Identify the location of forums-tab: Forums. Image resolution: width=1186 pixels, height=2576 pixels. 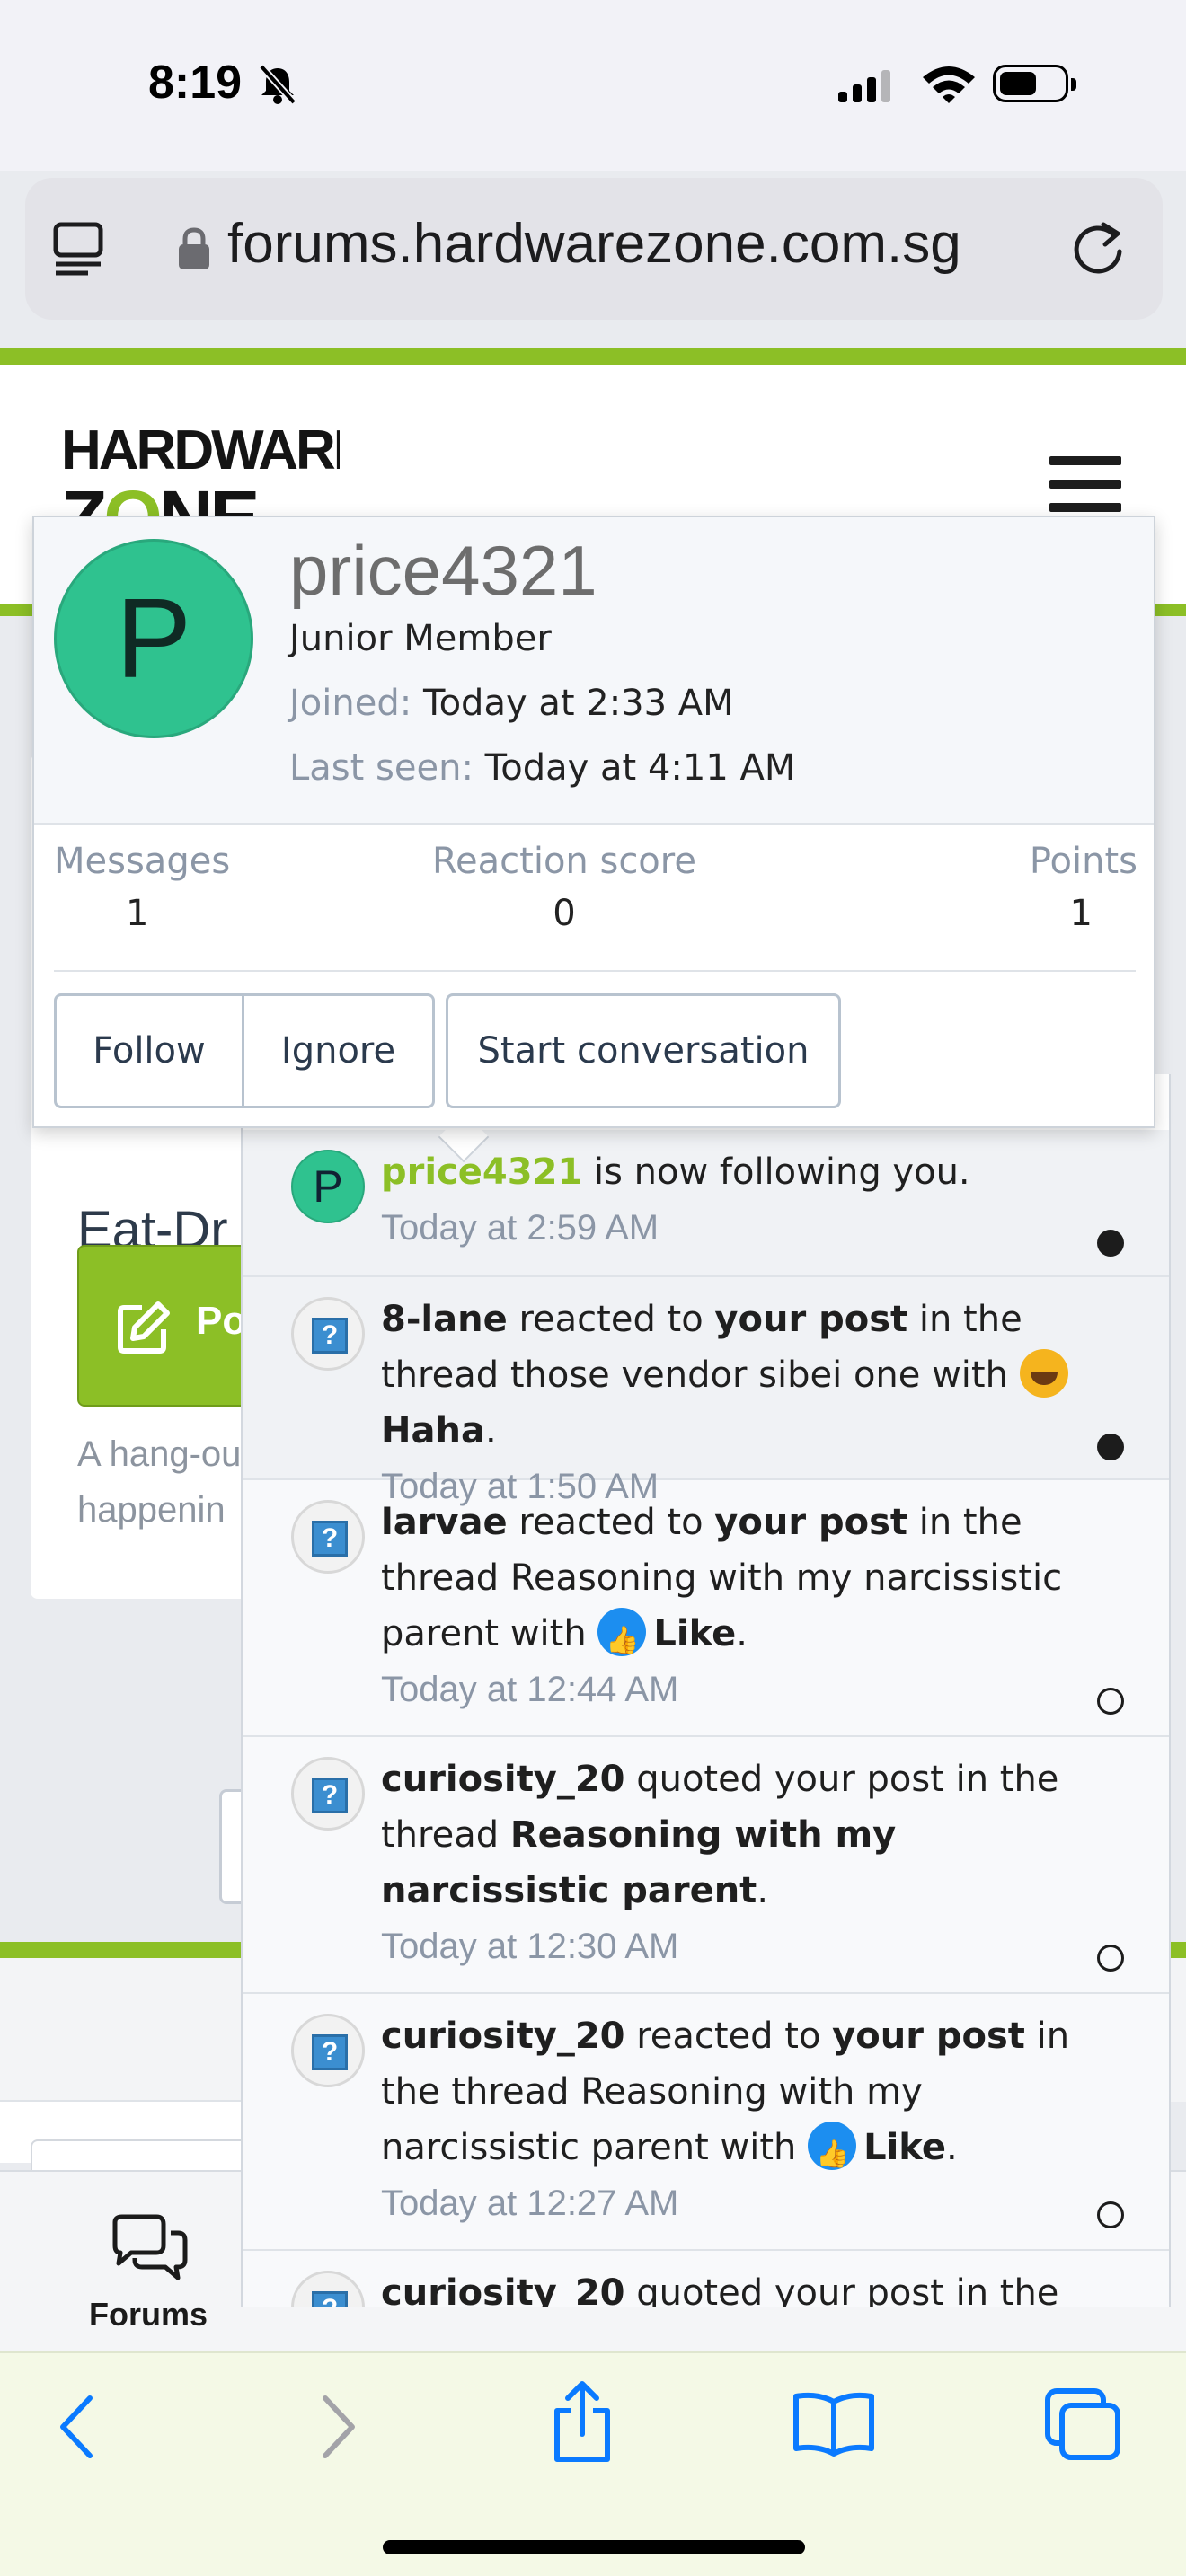
(148, 2267).